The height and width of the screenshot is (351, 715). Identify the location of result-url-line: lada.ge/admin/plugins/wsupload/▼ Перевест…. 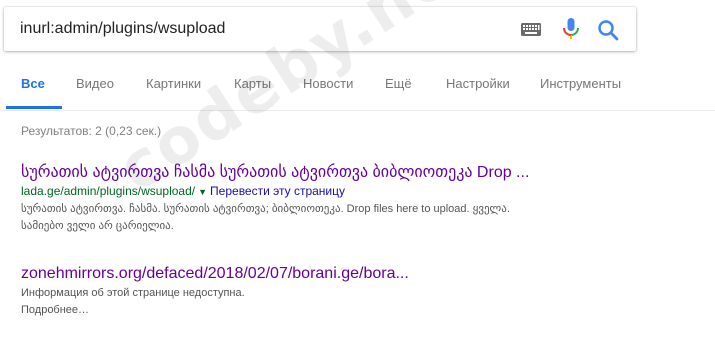
(331, 192).